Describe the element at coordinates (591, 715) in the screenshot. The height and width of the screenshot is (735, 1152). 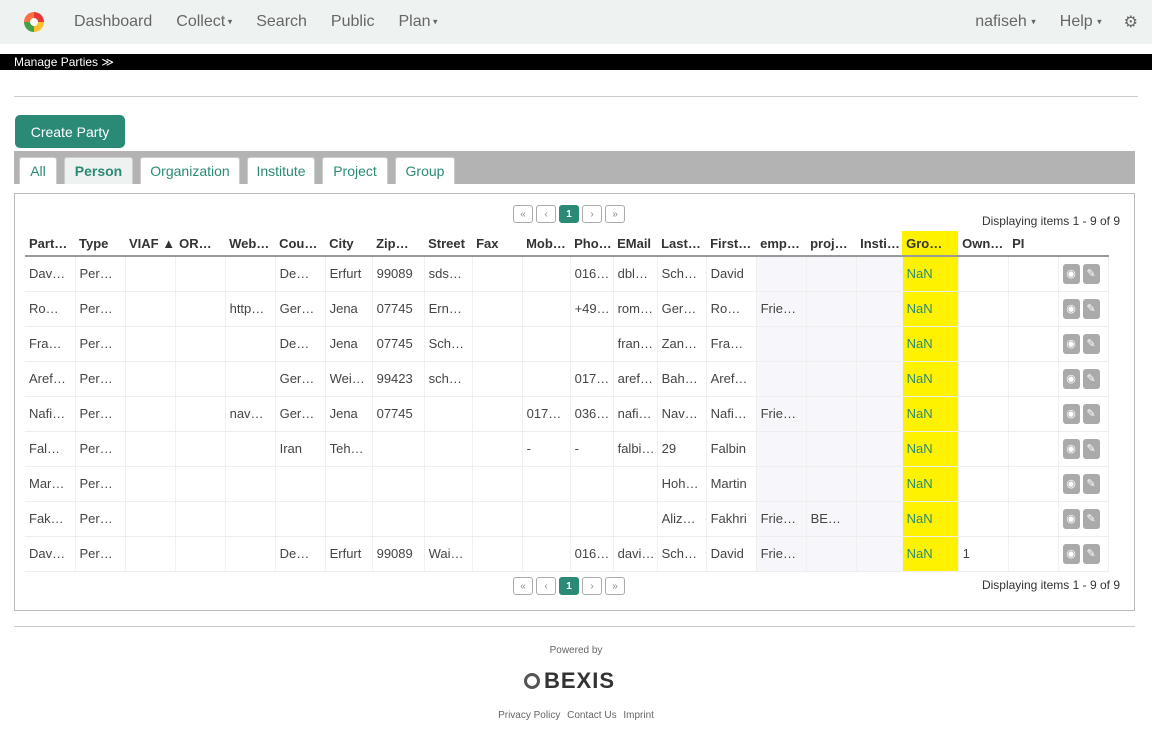
I see `contact-us-link: Contact Us` at that location.